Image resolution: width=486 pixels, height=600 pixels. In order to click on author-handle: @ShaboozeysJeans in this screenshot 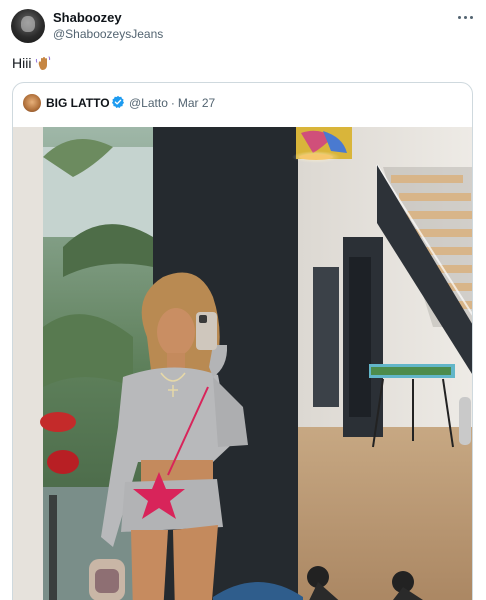, I will do `click(108, 34)`.